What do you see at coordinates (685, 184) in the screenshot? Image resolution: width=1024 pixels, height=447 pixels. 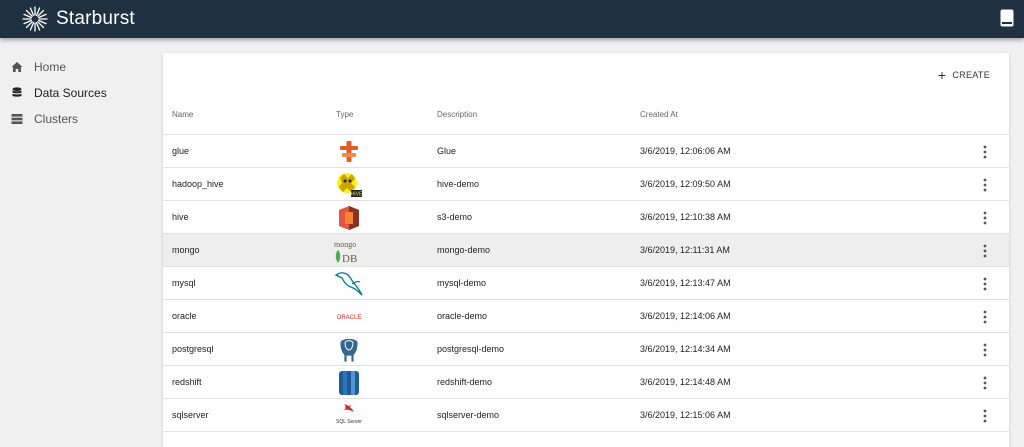 I see `row-created-at: 3/6/2019, 12:09:50 AM` at bounding box center [685, 184].